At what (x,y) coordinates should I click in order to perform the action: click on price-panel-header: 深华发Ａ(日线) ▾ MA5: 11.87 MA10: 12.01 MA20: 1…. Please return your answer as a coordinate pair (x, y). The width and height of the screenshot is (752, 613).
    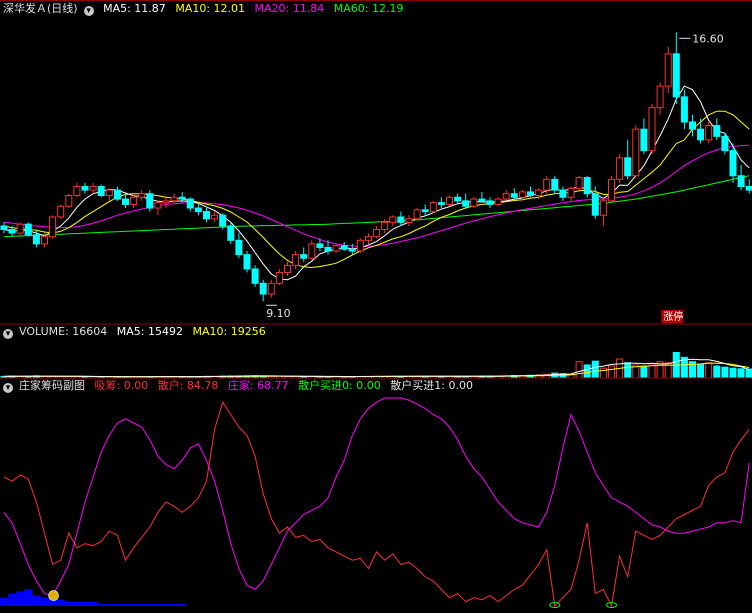
    Looking at the image, I should click on (206, 9).